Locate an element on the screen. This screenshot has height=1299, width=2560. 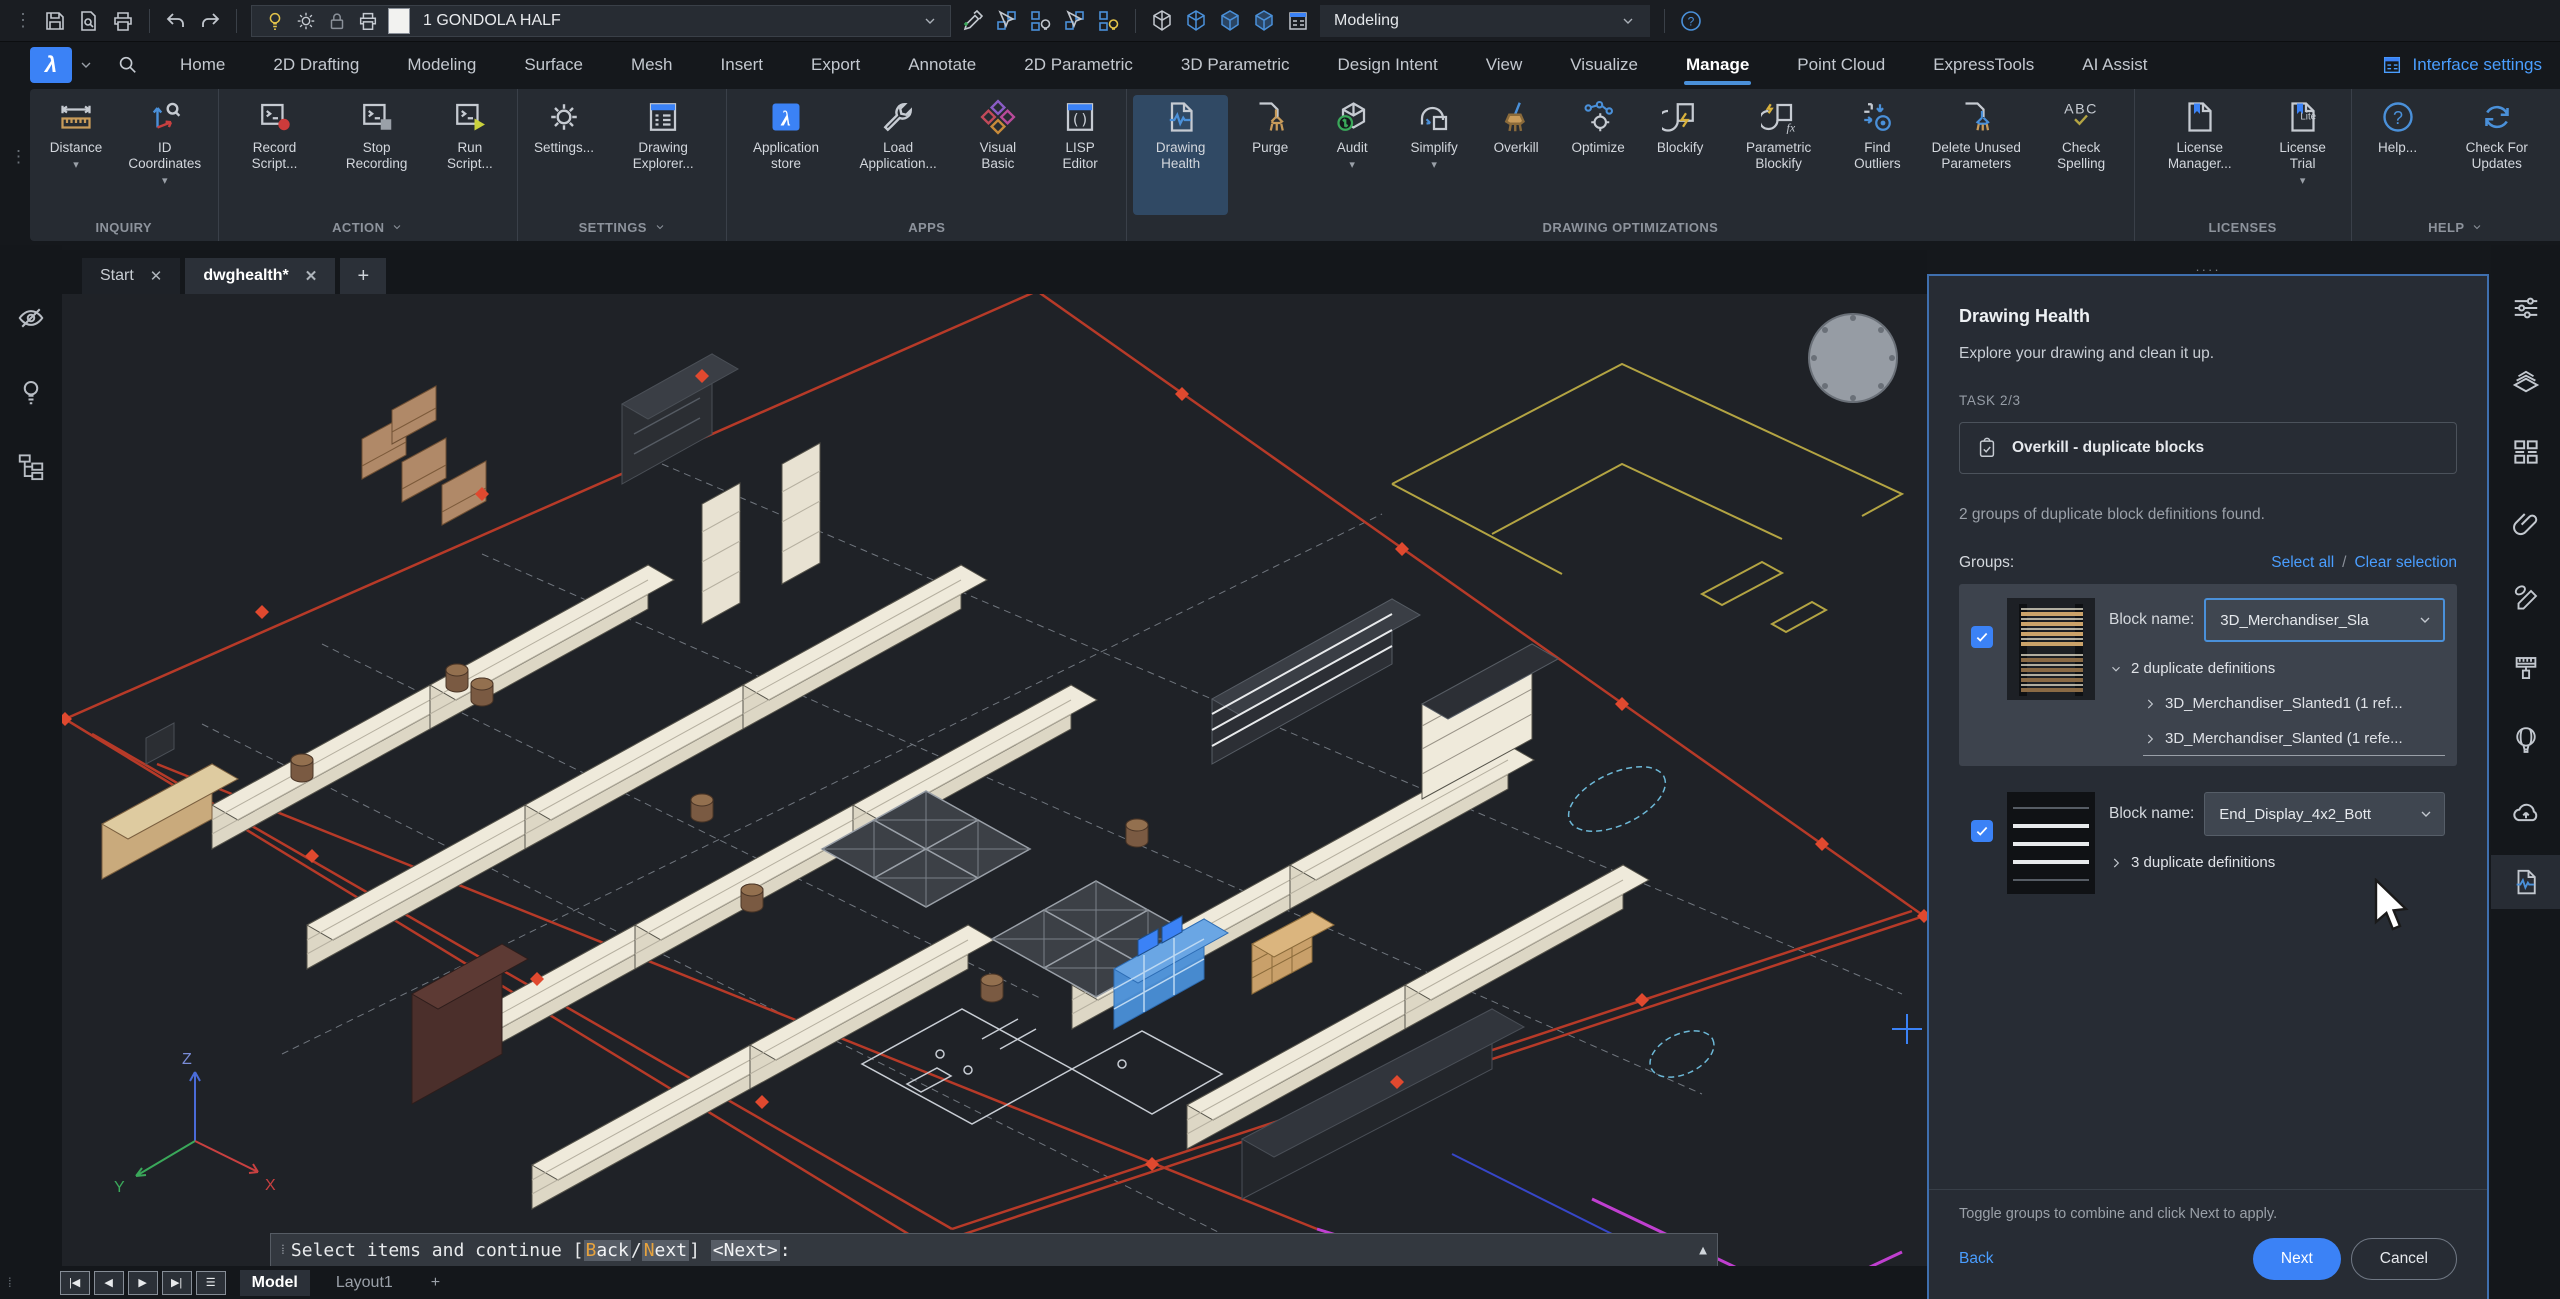
render-balloon-icon is located at coordinates (2526, 740).